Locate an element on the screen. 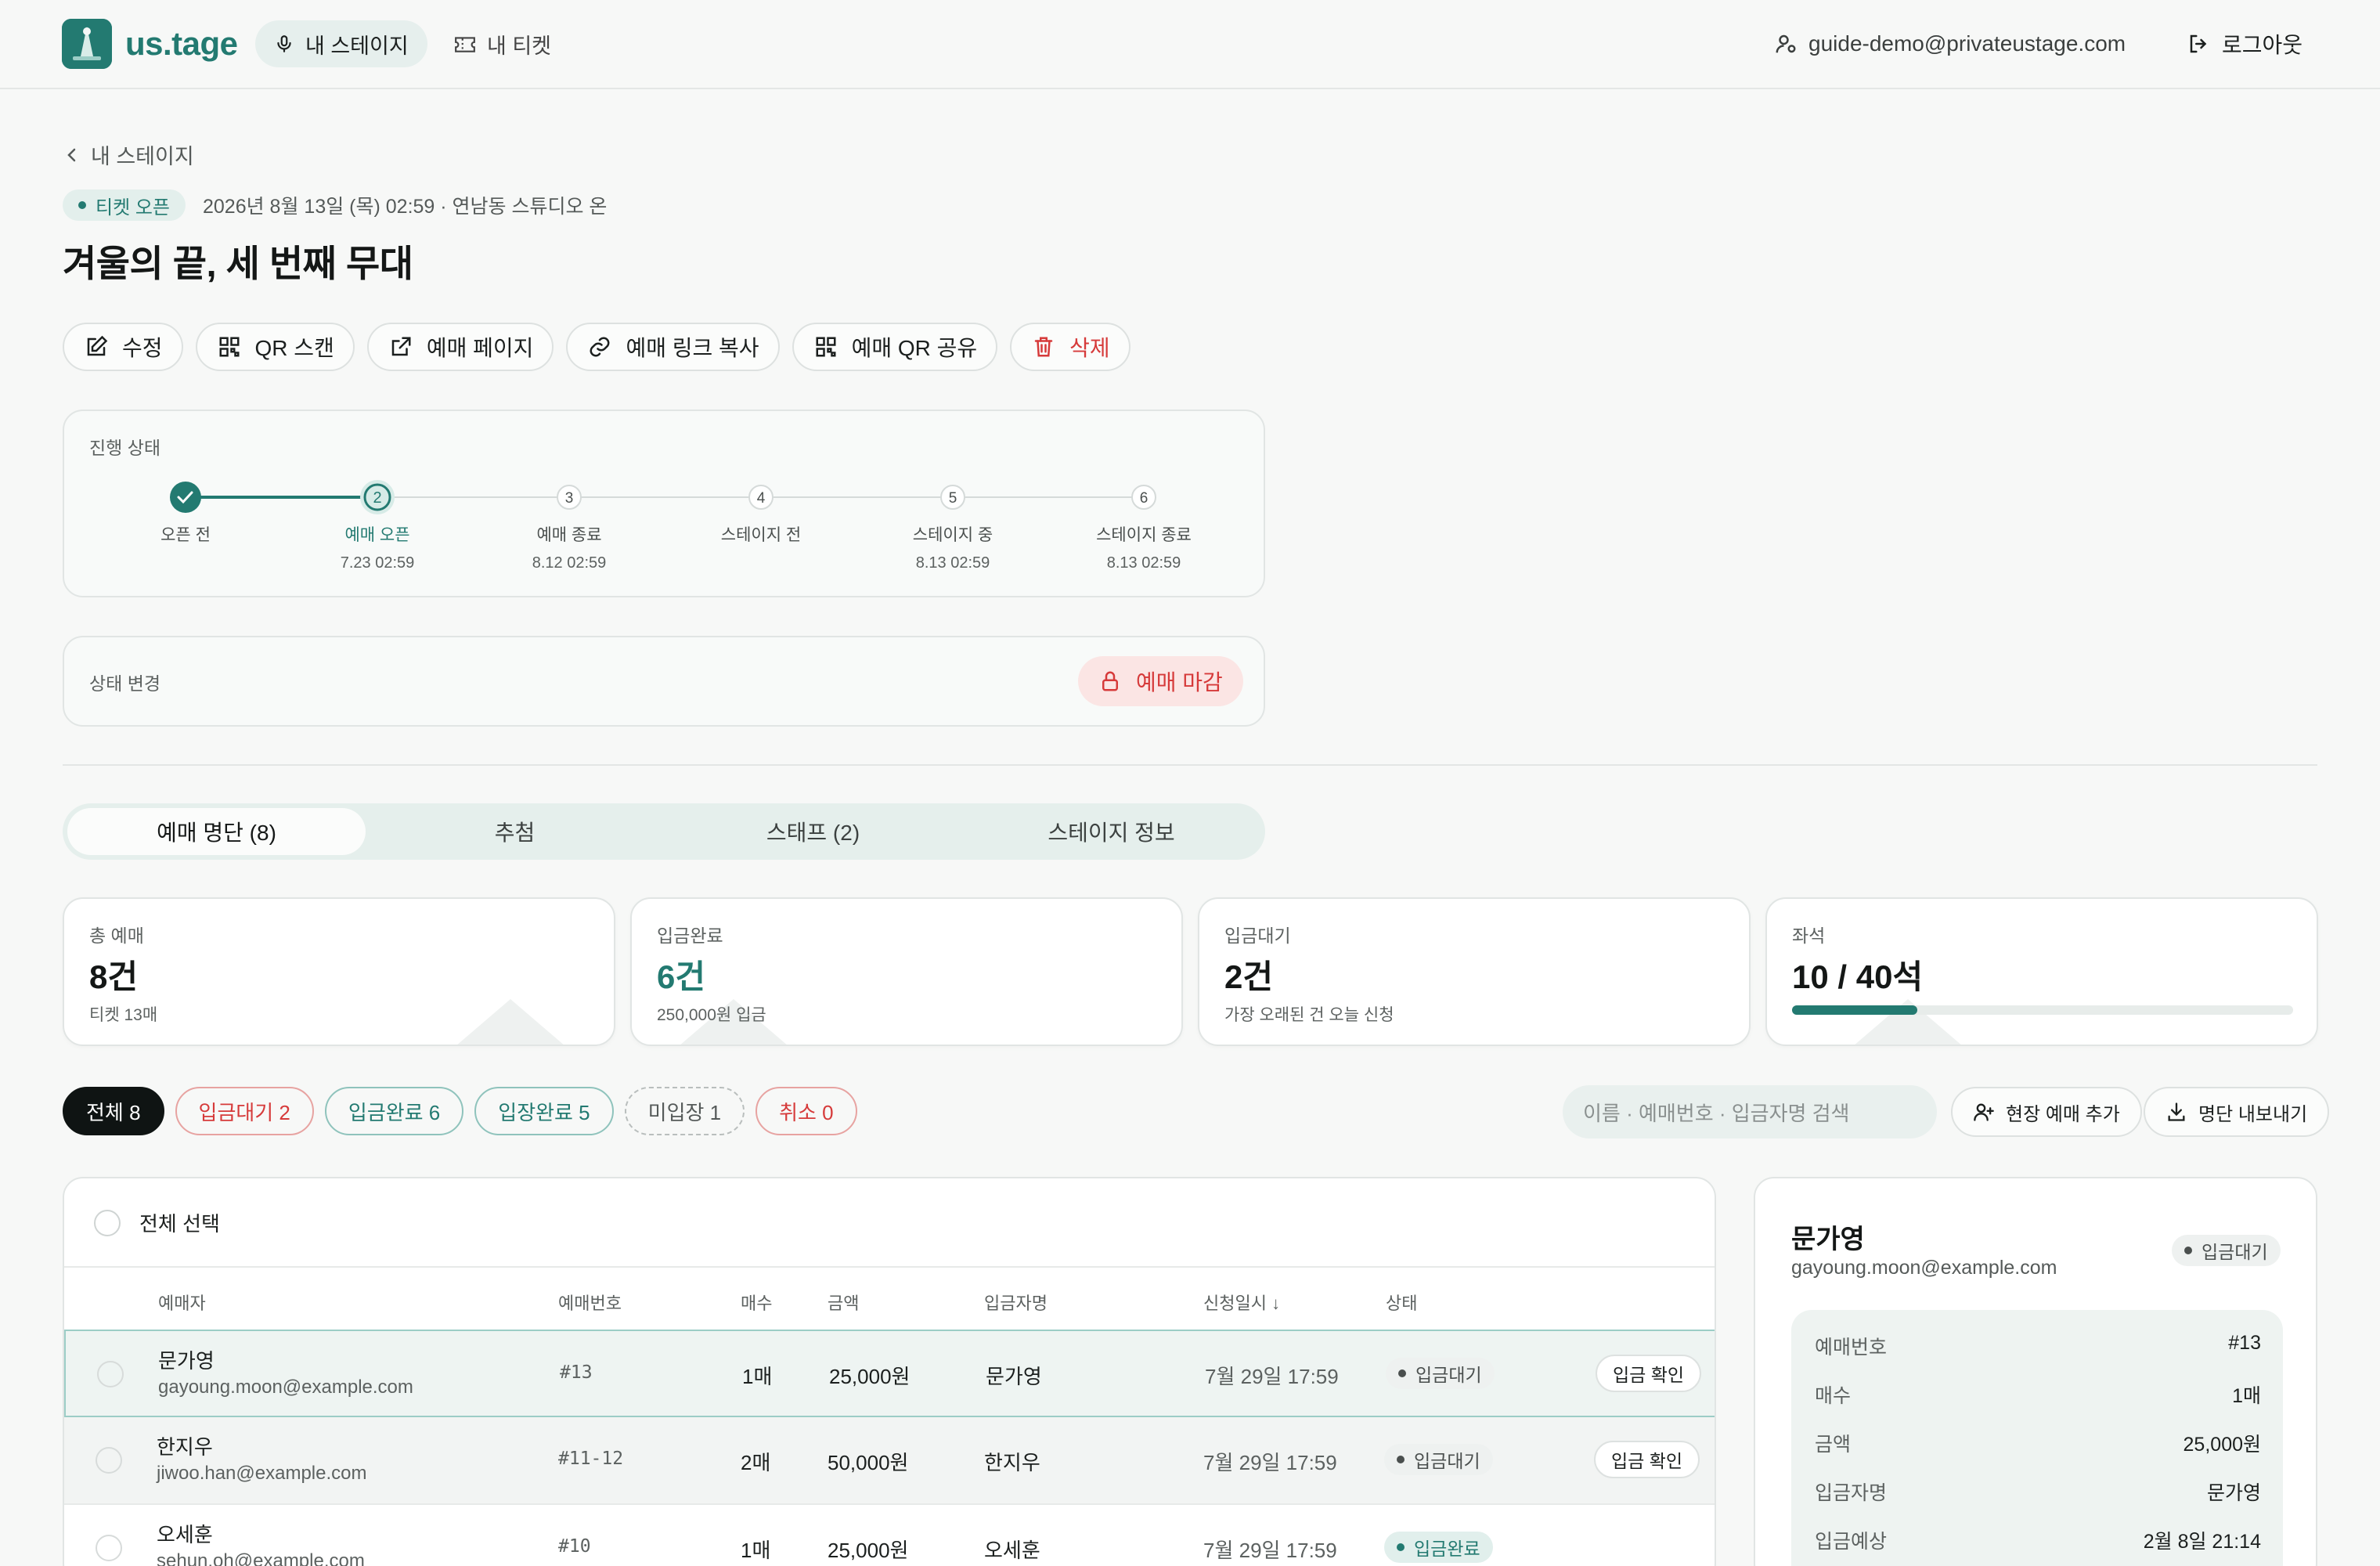  chevron-left-icon is located at coordinates (72, 155).